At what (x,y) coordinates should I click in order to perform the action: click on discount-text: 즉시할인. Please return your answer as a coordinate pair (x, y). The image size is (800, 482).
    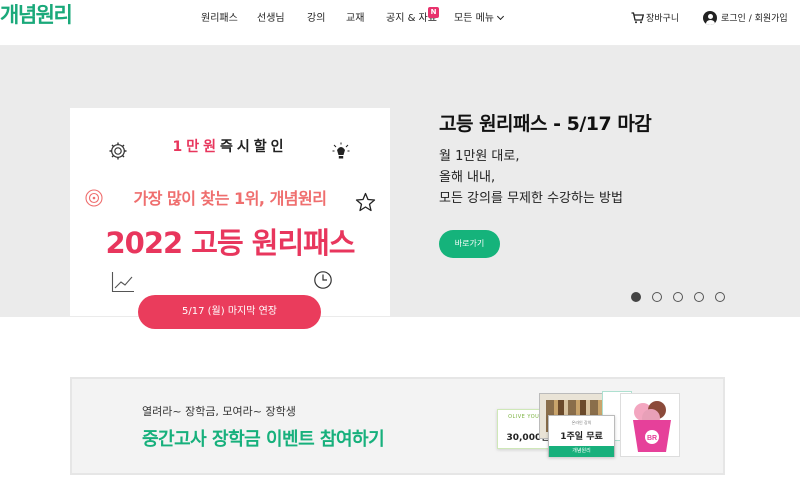
    Looking at the image, I should click on (253, 147).